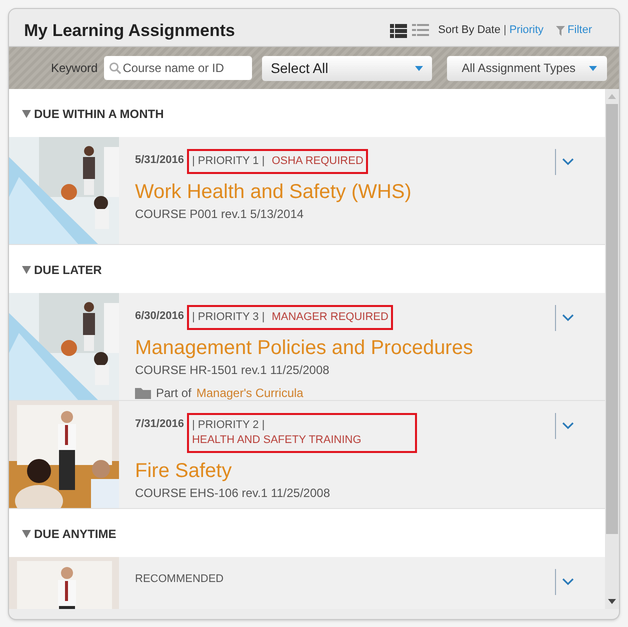 Image resolution: width=628 pixels, height=627 pixels. I want to click on scrollbar, so click(612, 349).